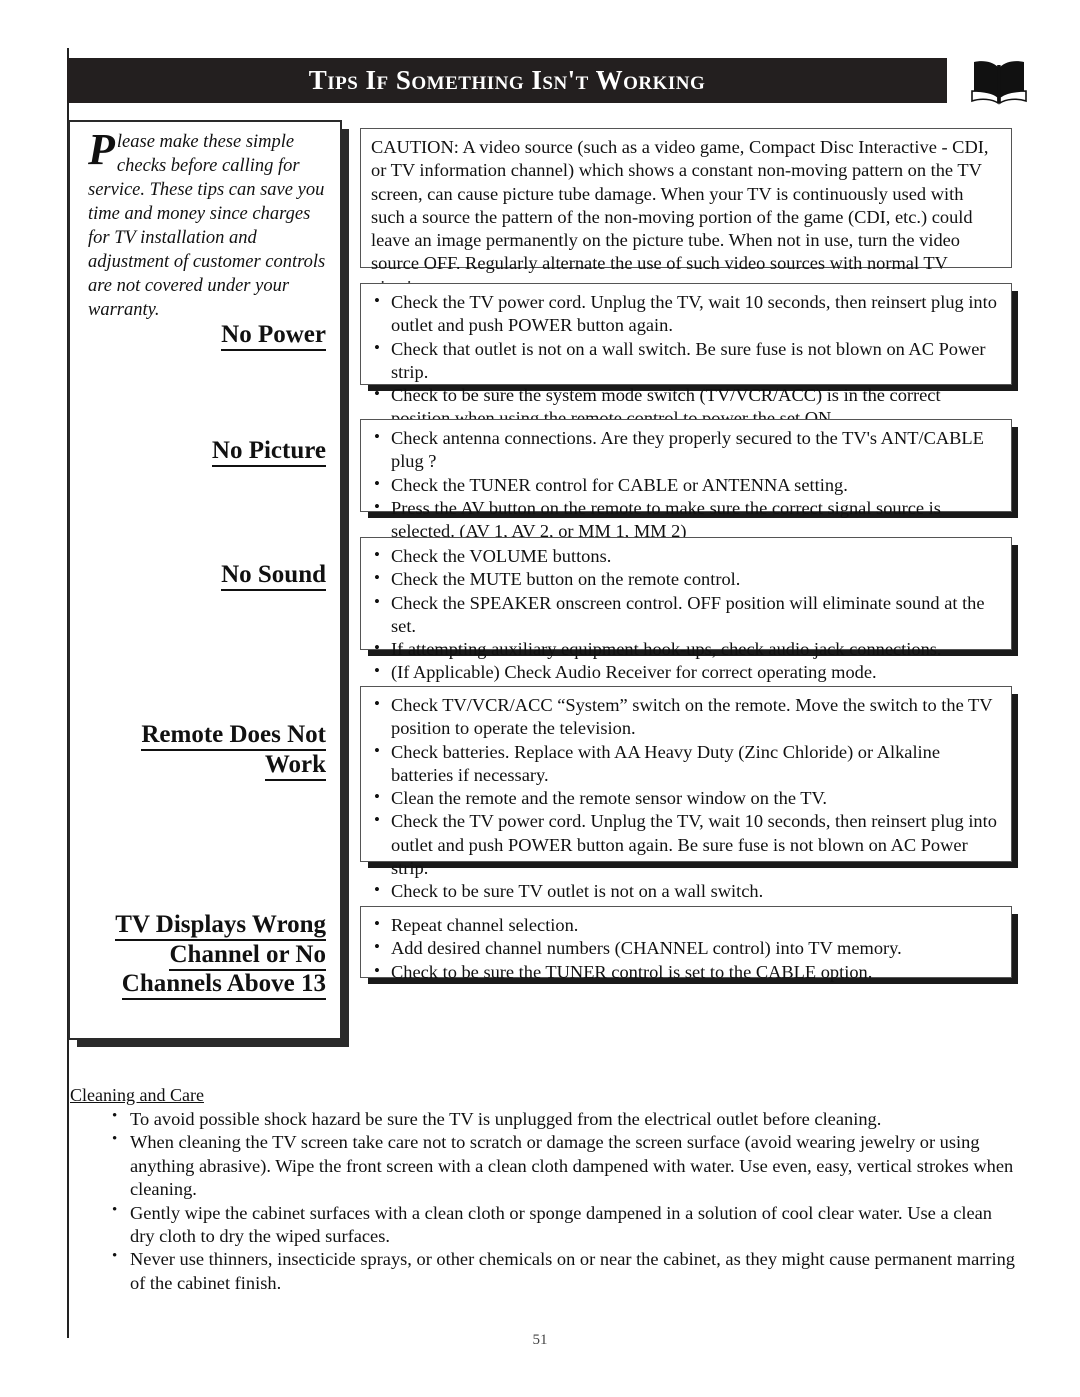  I want to click on page-number: 51, so click(540, 1340).